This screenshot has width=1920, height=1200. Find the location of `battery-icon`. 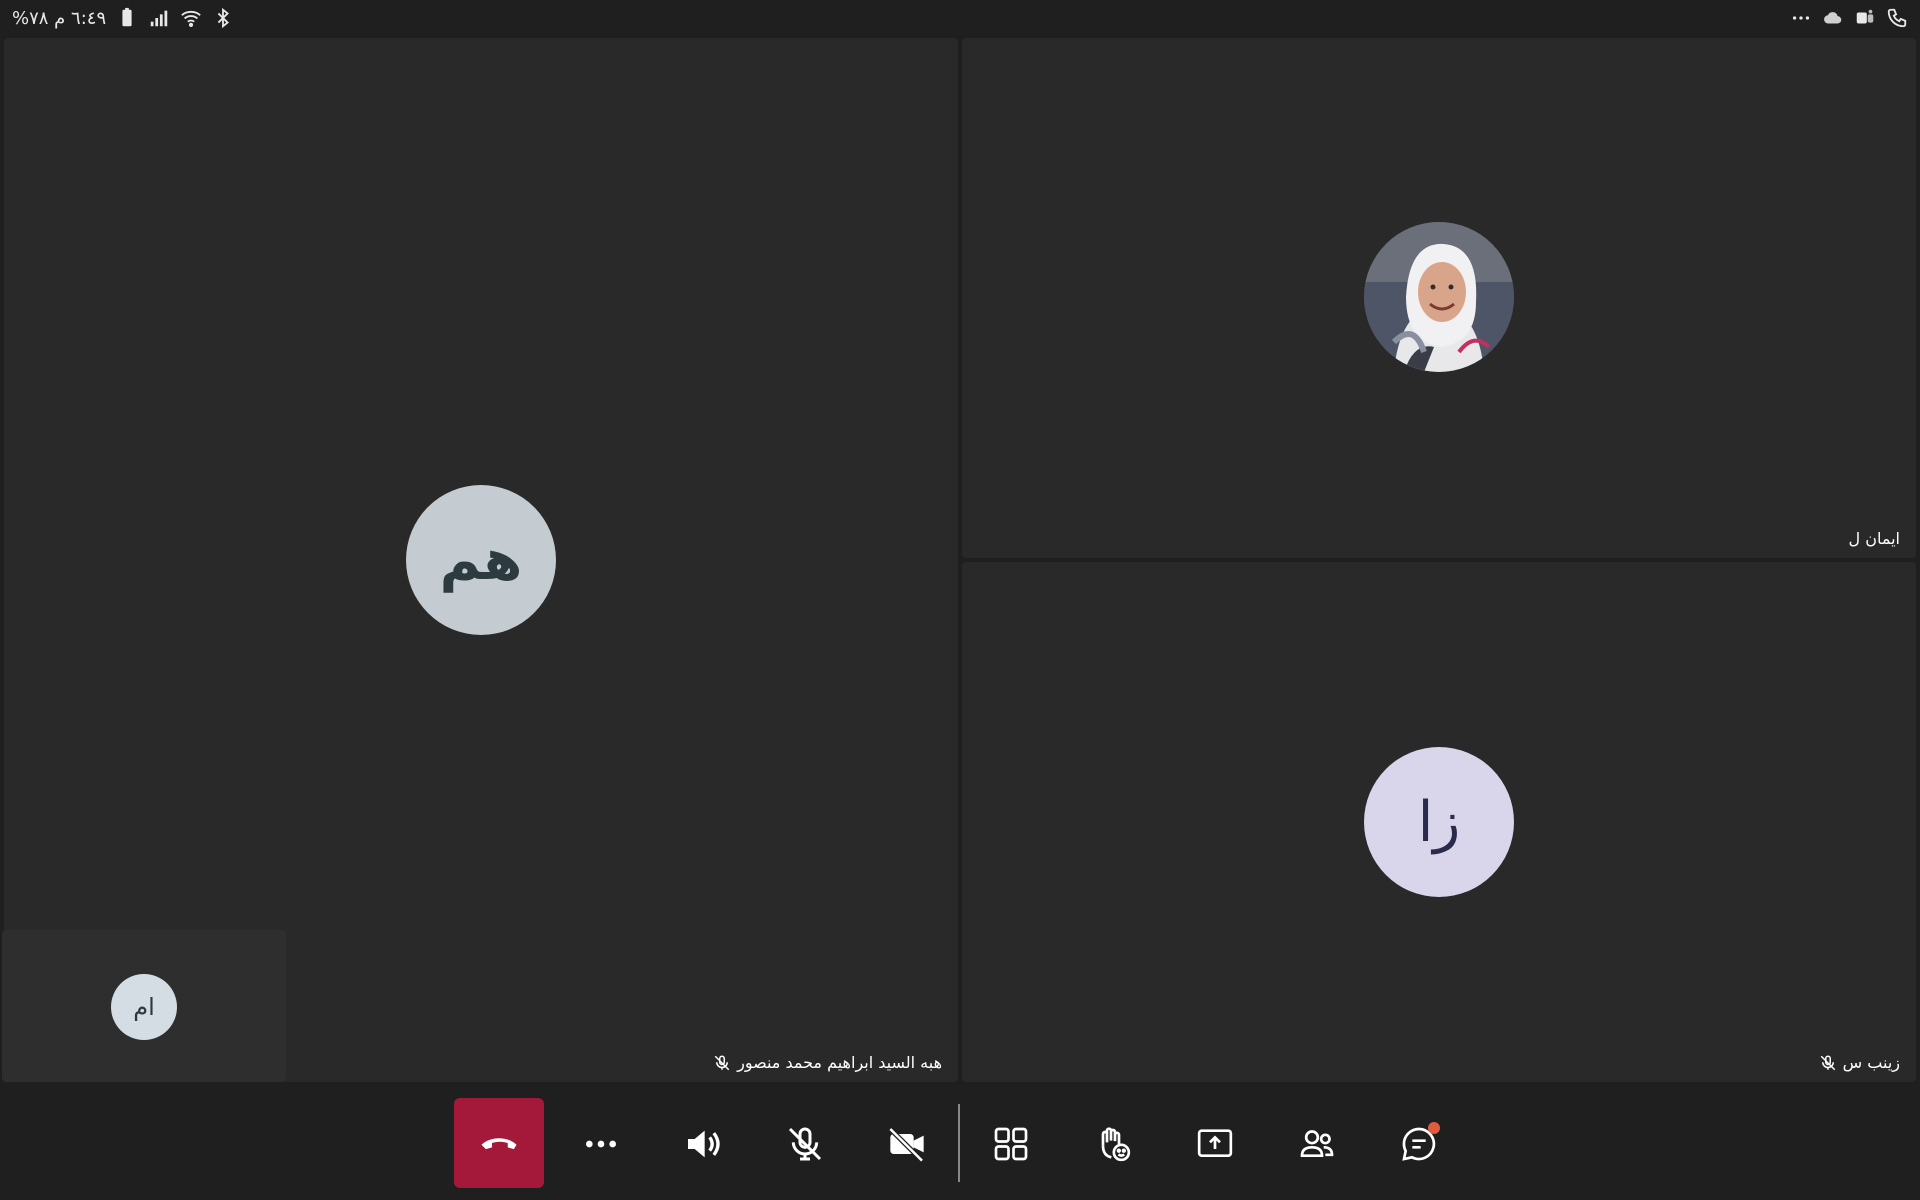

battery-icon is located at coordinates (127, 18).